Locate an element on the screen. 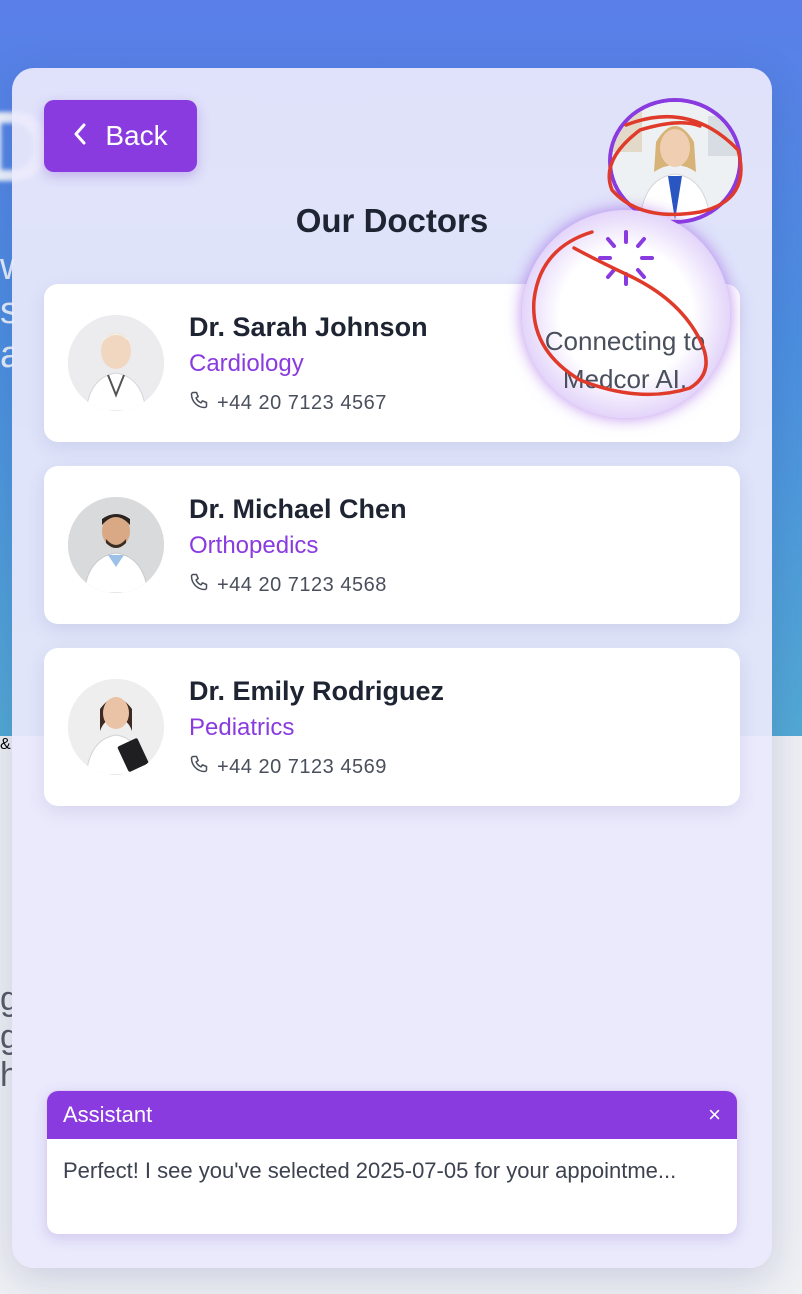 The width and height of the screenshot is (802, 1294). doctor-phone: +44 20 7123 4569 is located at coordinates (288, 767).